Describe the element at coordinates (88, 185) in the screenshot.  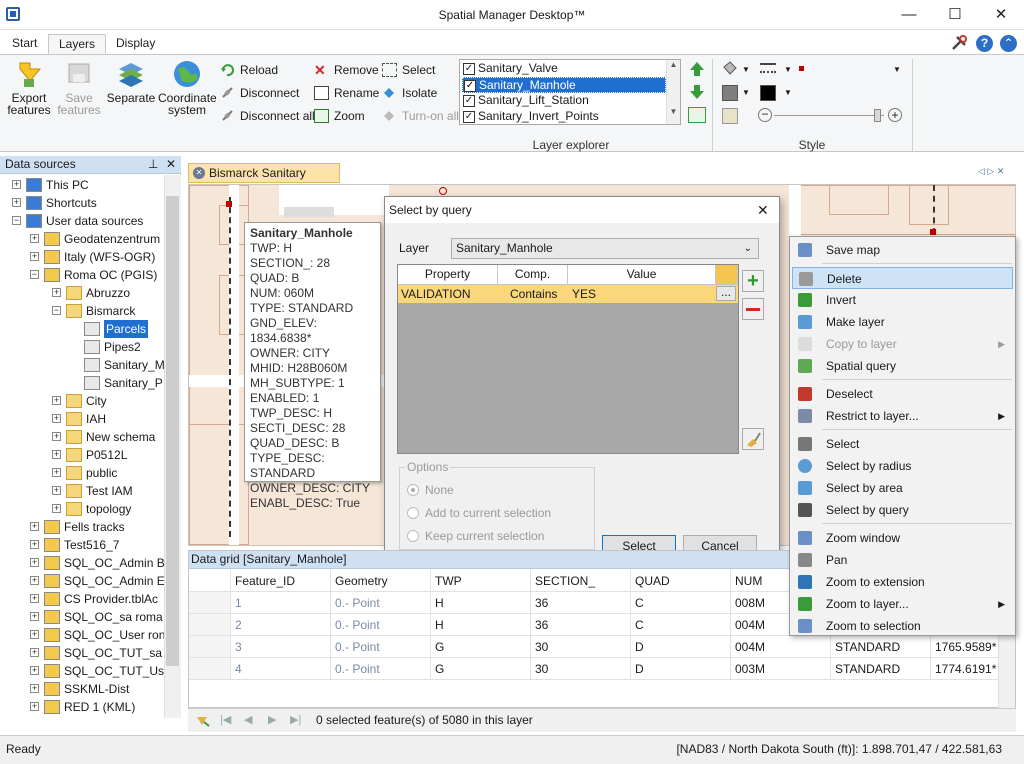
I see `tree-item: + This PC` at that location.